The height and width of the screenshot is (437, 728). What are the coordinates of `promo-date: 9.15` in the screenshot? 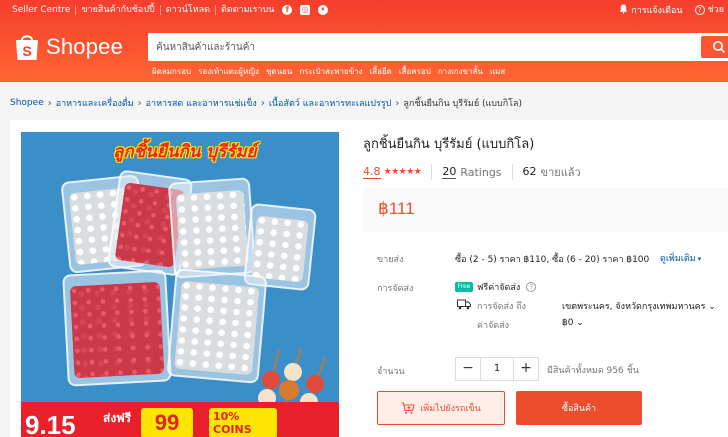 It's located at (50, 423).